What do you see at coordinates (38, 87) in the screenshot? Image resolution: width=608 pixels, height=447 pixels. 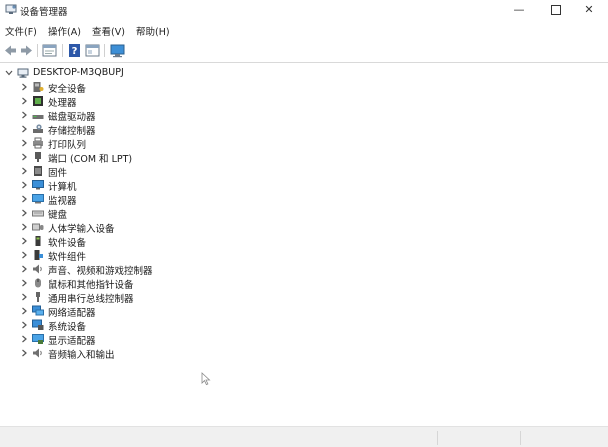 I see `security-device-icon` at bounding box center [38, 87].